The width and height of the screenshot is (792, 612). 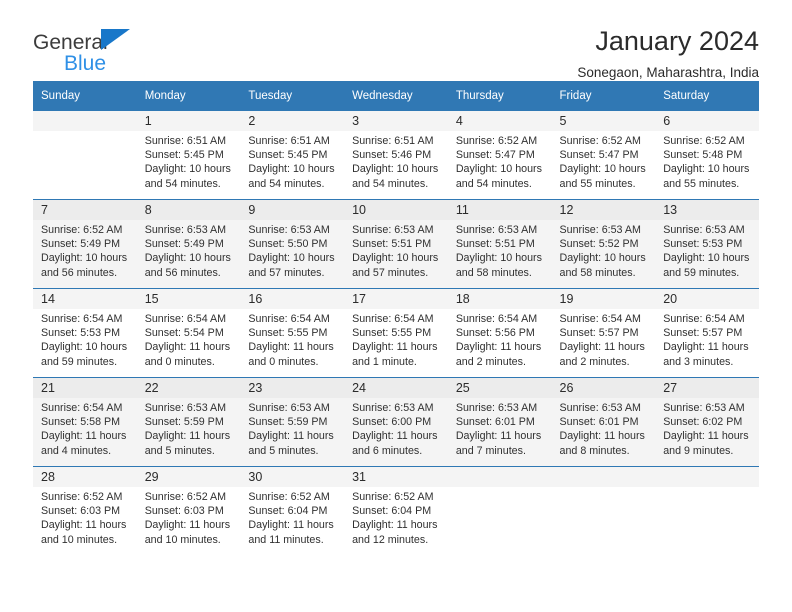 What do you see at coordinates (396, 210) in the screenshot?
I see `day-number: 10` at bounding box center [396, 210].